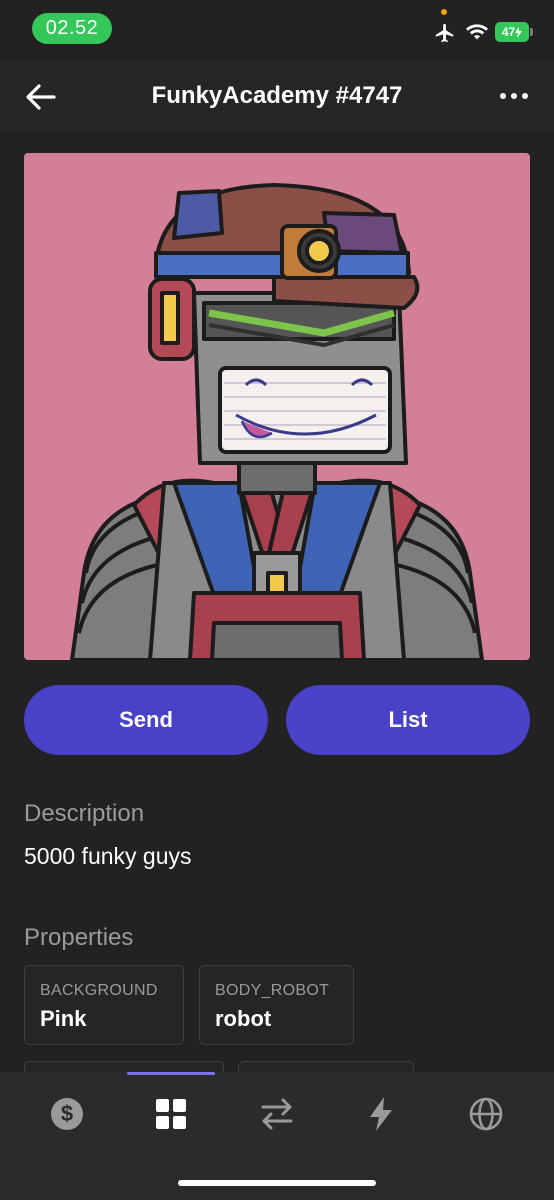 This screenshot has height=1200, width=554. I want to click on property-key: BACKGROUND, so click(99, 990).